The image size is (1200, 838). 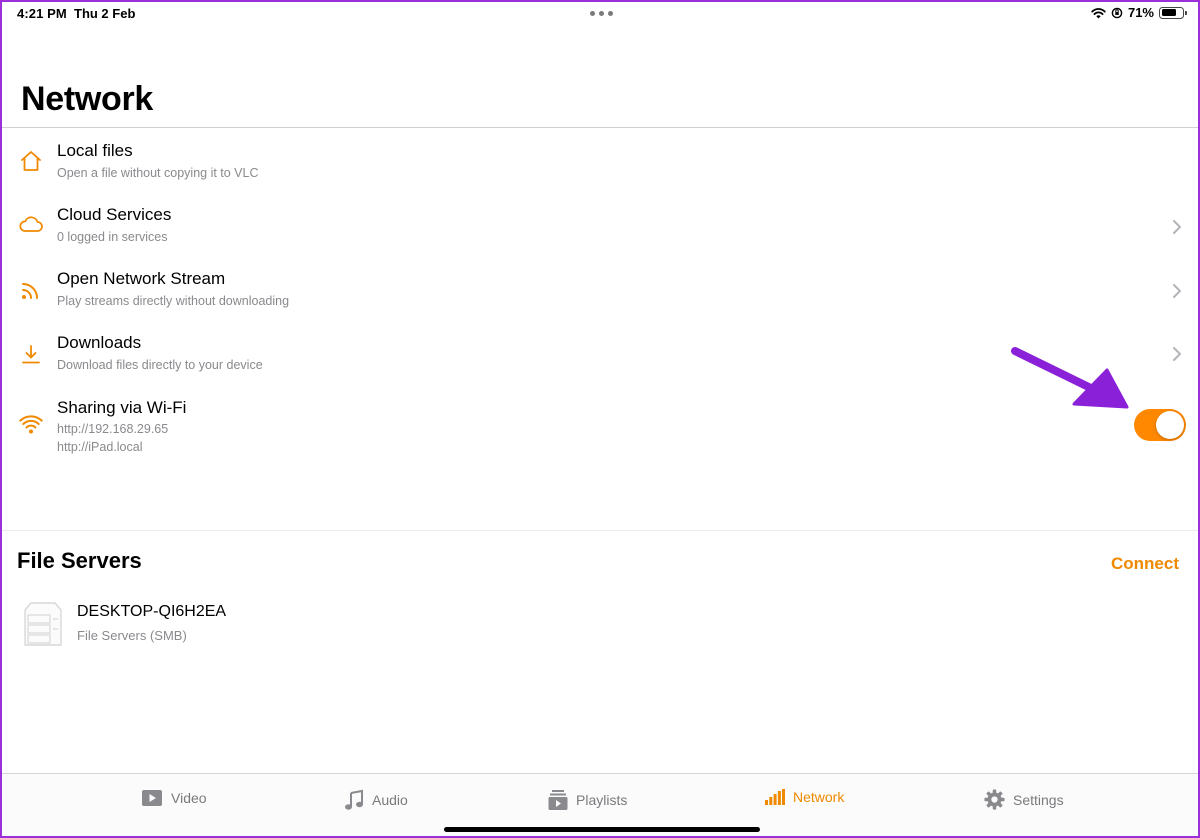 I want to click on tab-playlists: Playlists, so click(x=587, y=800).